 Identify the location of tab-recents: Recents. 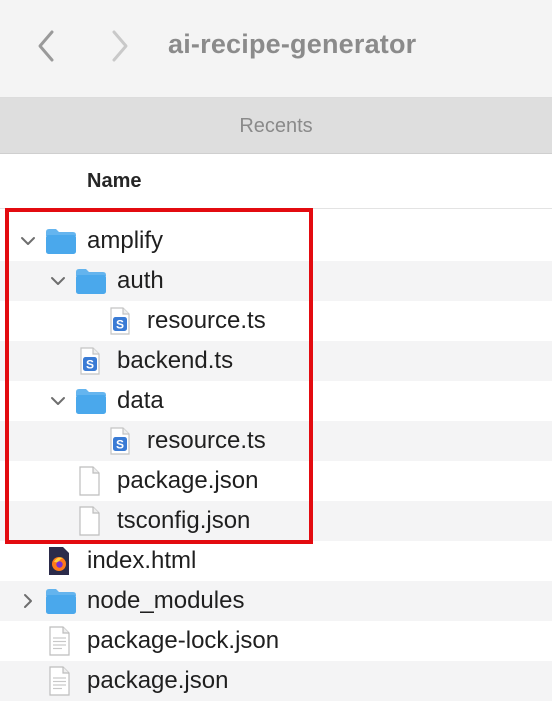
(276, 126).